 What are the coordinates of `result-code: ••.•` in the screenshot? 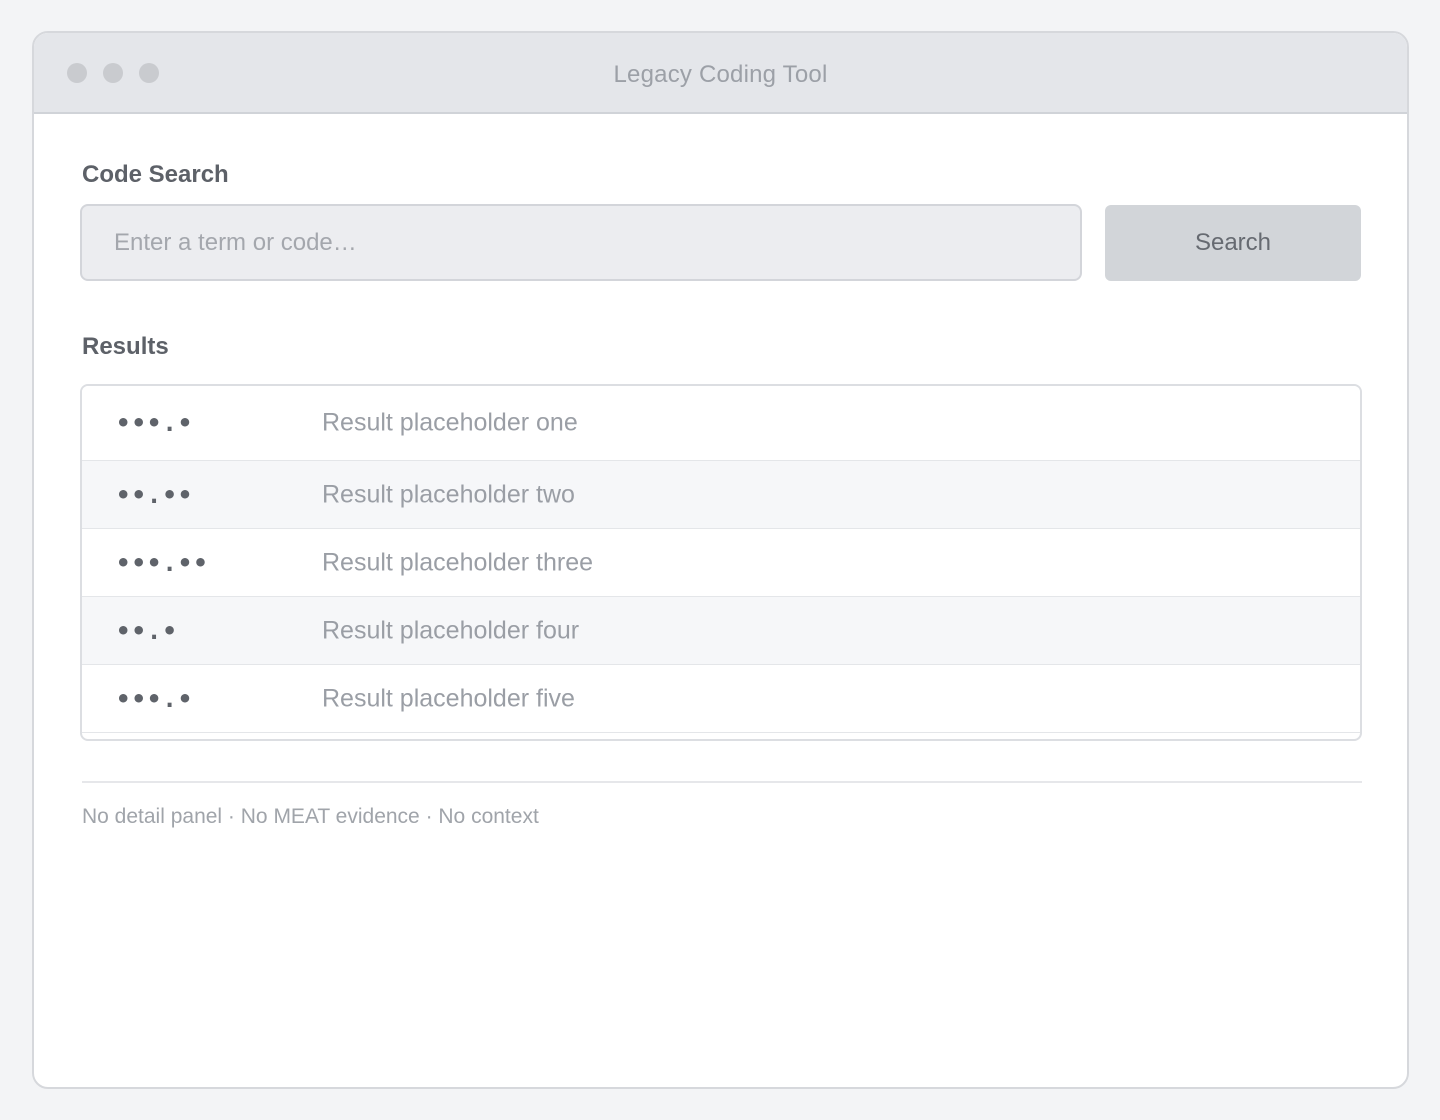 It's located at (147, 630).